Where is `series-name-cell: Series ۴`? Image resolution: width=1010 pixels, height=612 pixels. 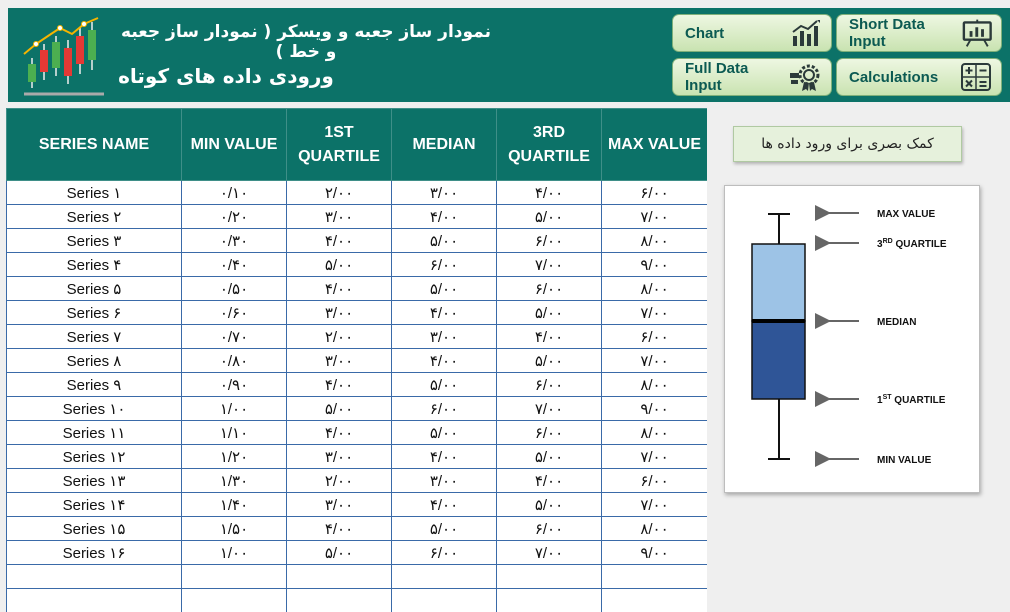
series-name-cell: Series ۴ is located at coordinates (94, 264).